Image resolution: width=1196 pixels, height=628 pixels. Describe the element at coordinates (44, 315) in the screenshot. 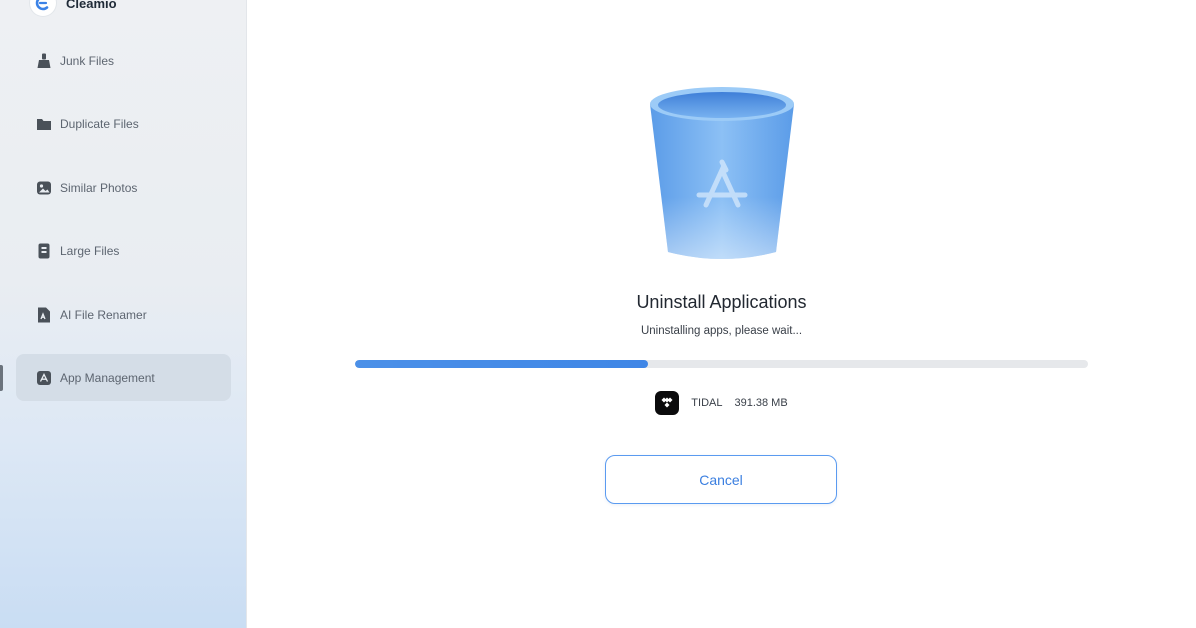

I see `ai-rename-icon` at that location.